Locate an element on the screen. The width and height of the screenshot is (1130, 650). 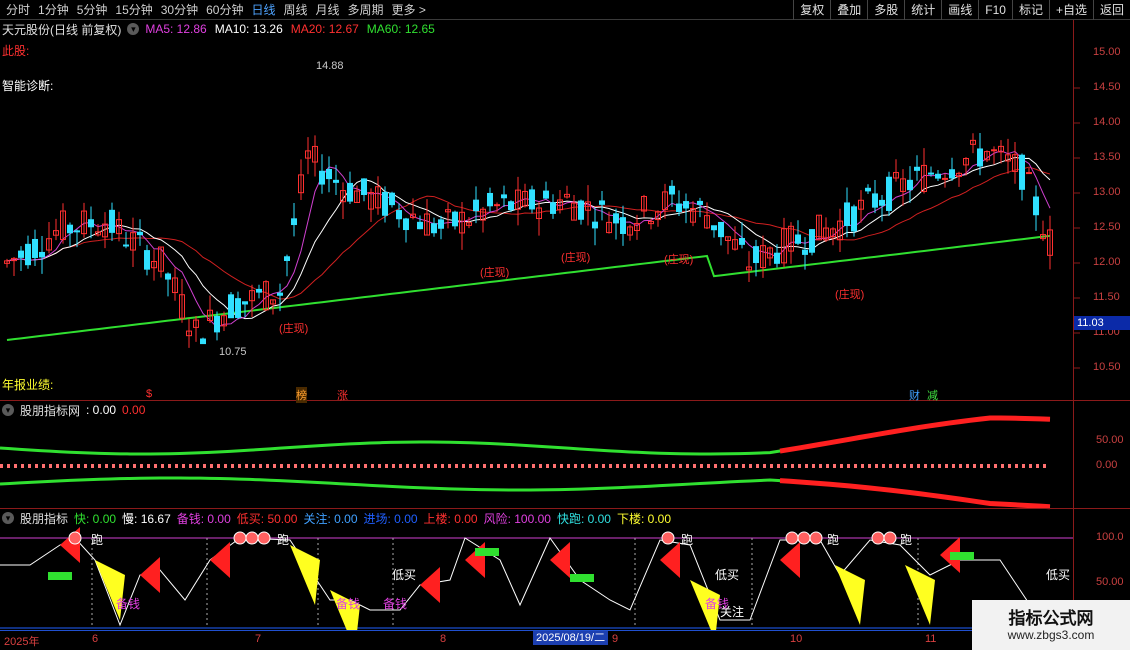
date-tick: 10 is located at coordinates (796, 639).